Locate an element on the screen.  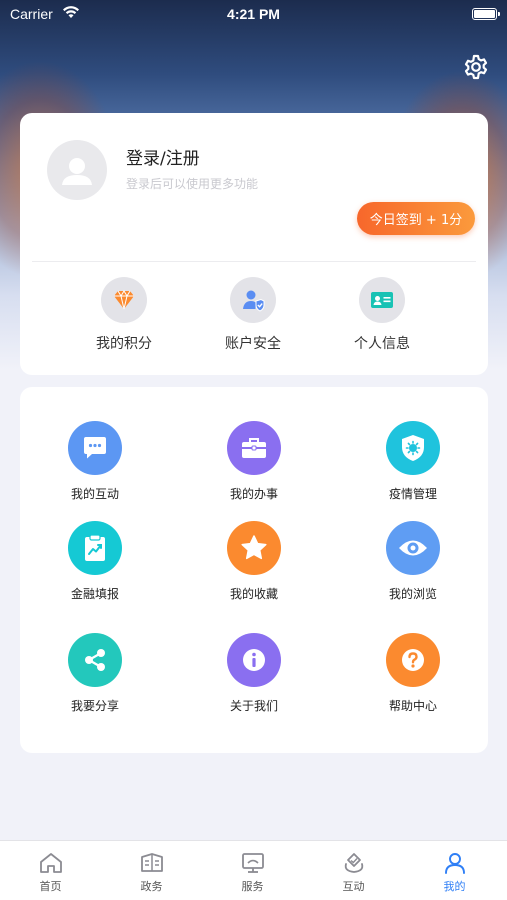
user-icon is located at coordinates (454, 863).